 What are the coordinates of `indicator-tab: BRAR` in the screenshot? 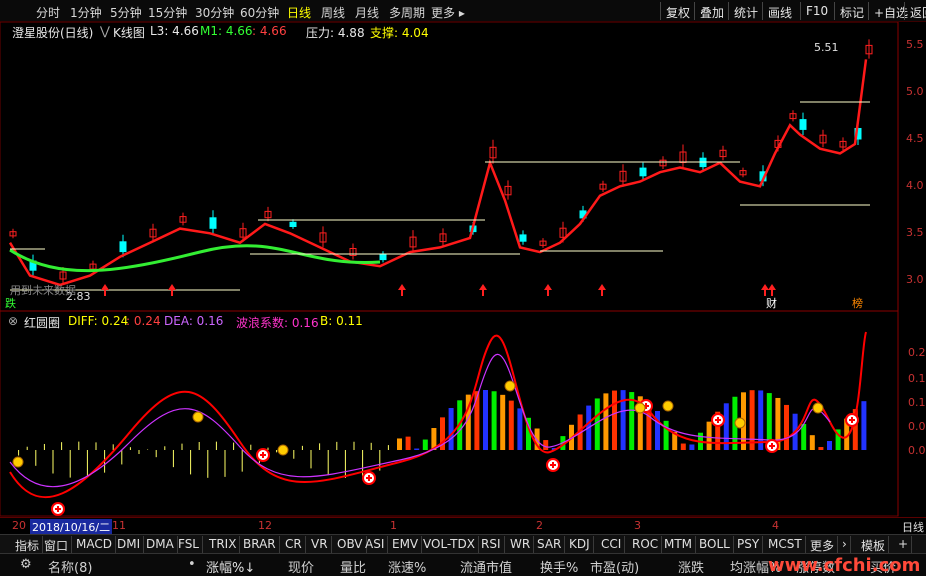 It's located at (260, 544).